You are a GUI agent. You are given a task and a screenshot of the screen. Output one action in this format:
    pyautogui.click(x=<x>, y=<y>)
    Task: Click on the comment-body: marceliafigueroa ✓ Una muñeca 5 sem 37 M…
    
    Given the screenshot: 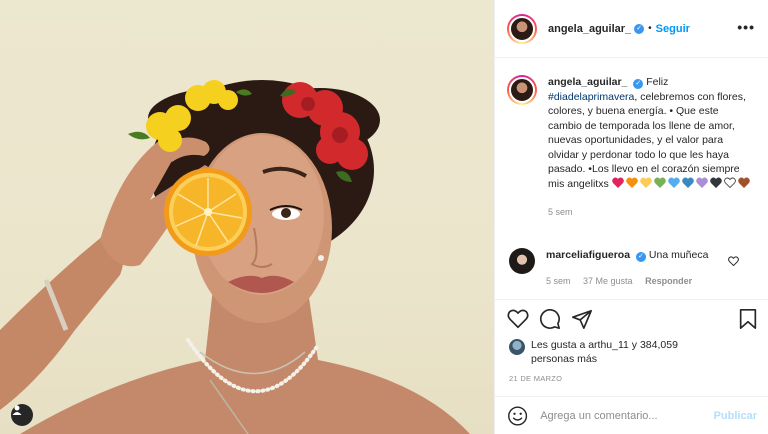 What is the action you would take?
    pyautogui.click(x=641, y=268)
    